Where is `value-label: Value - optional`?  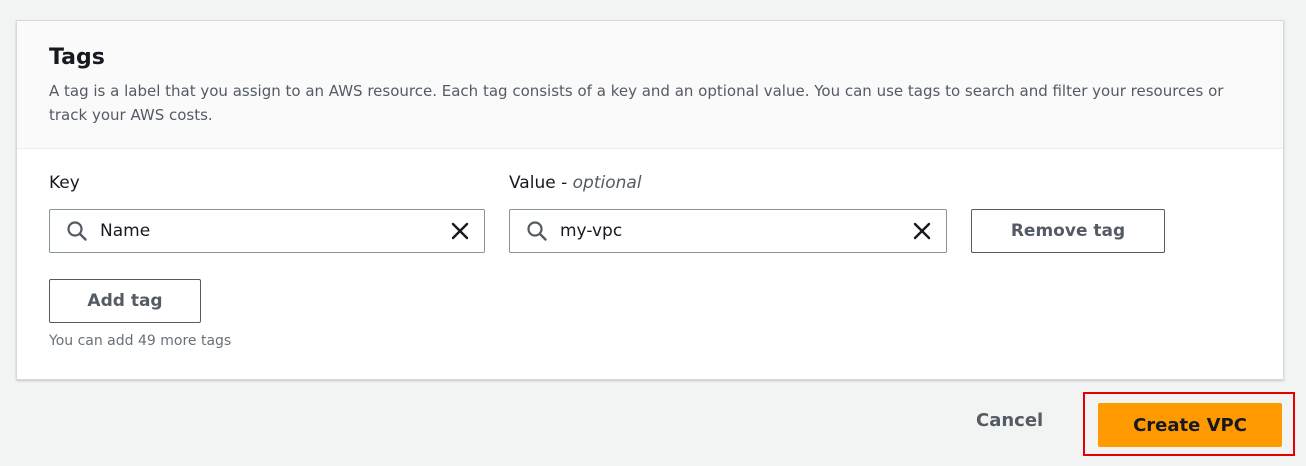 value-label: Value - optional is located at coordinates (575, 183).